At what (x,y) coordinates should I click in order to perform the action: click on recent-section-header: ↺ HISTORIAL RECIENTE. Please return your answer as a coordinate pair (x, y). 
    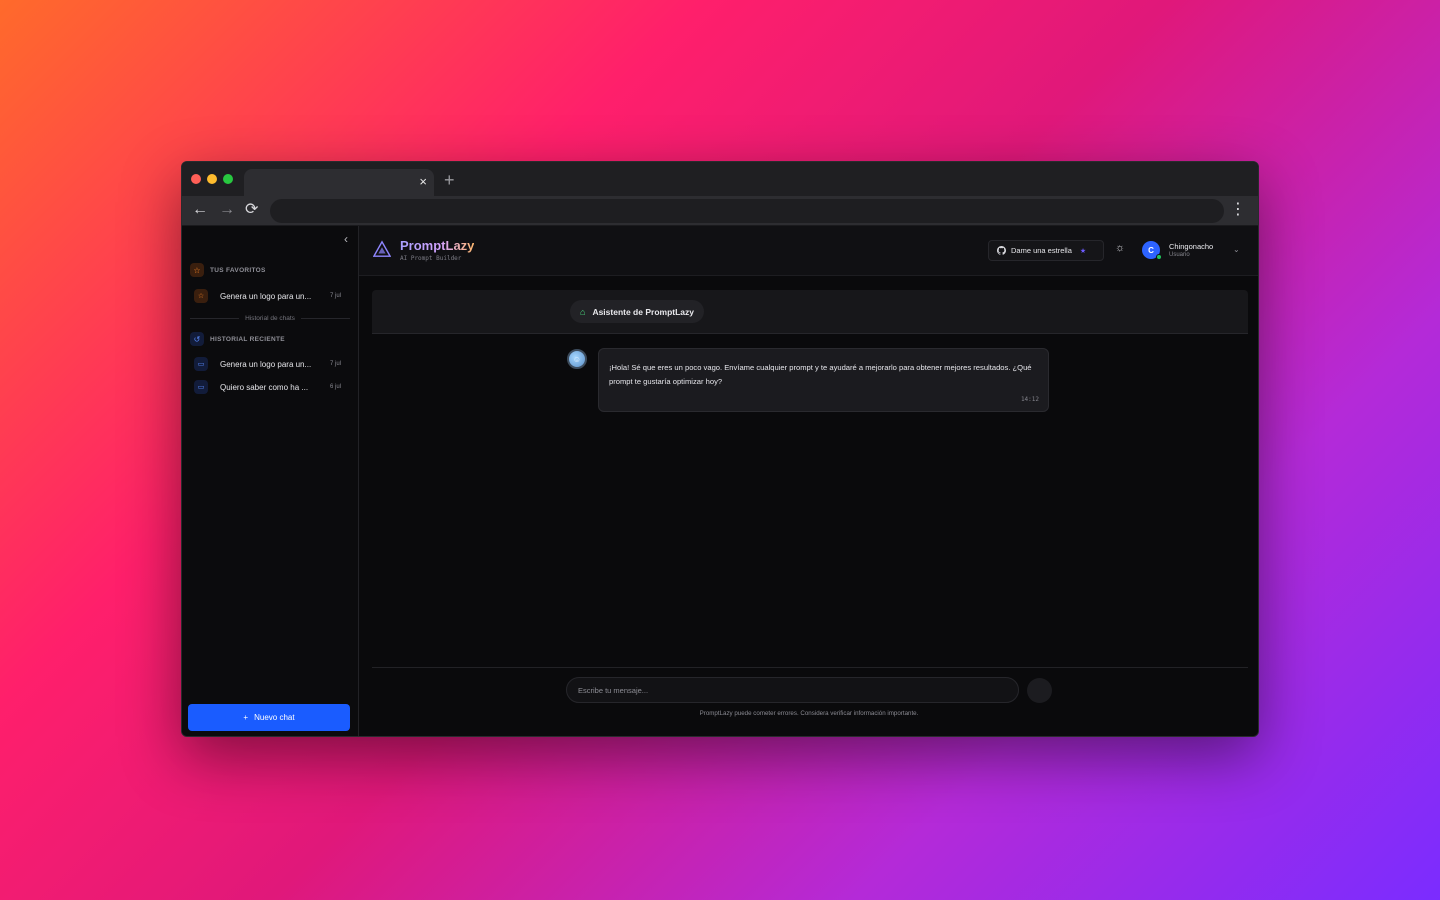
    Looking at the image, I should click on (270, 339).